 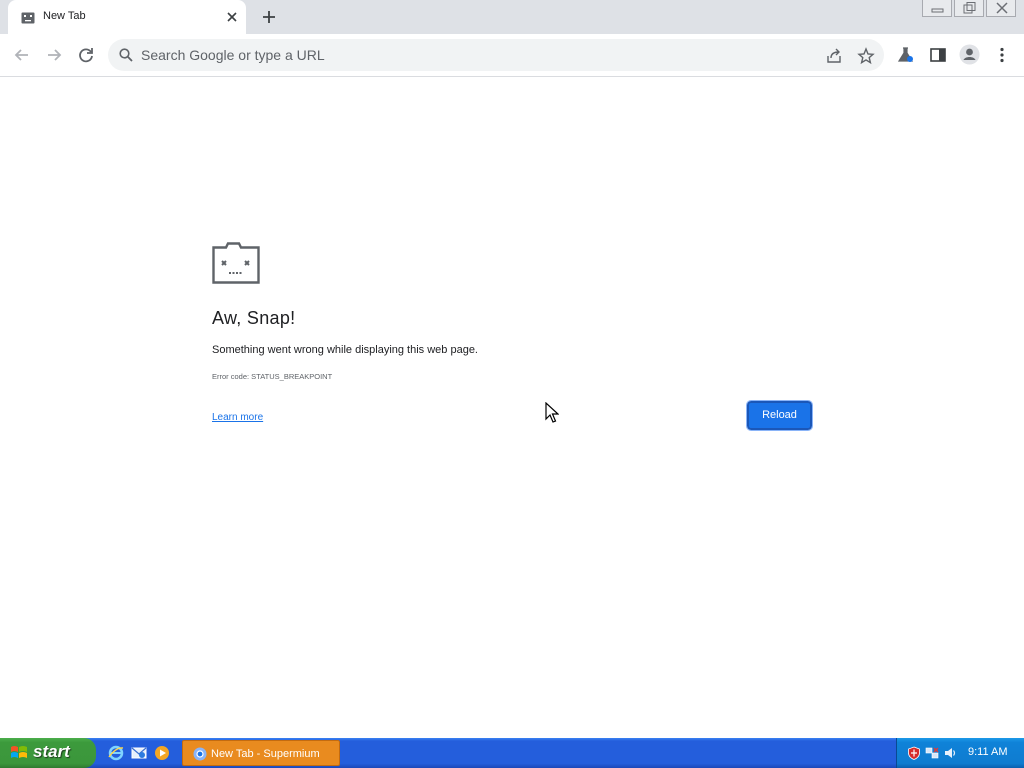 I want to click on star-icon, so click(x=866, y=56).